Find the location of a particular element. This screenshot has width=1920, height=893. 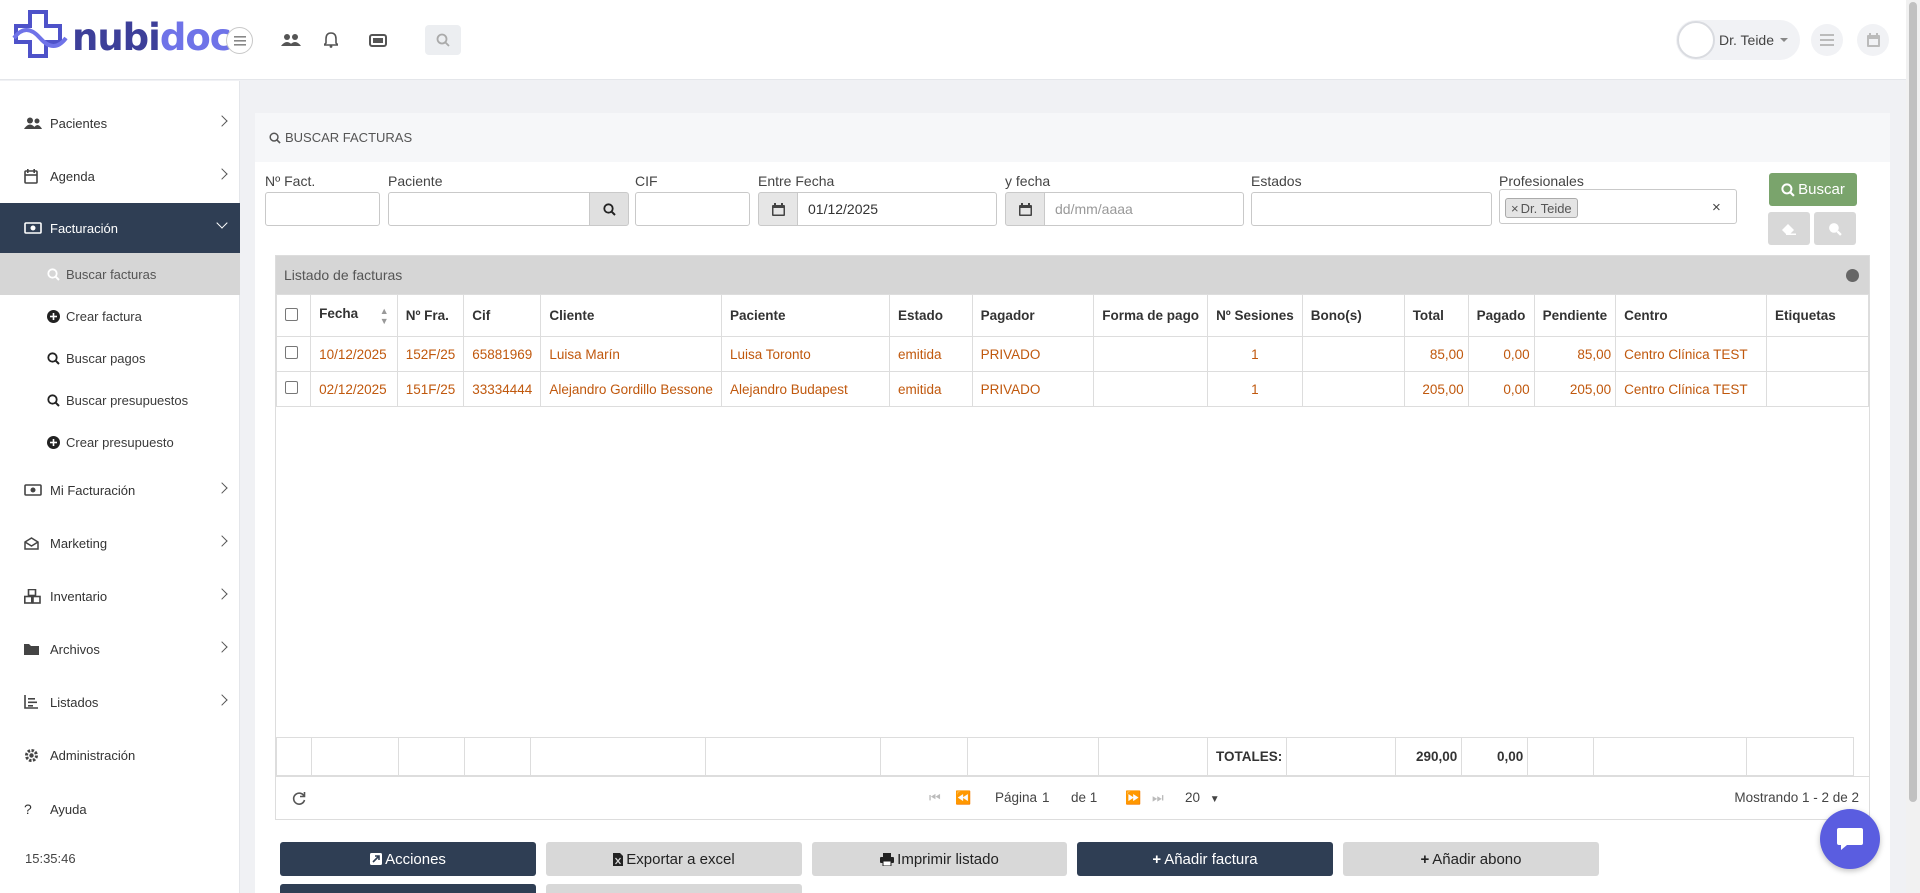

col-cif: Cif is located at coordinates (502, 315).